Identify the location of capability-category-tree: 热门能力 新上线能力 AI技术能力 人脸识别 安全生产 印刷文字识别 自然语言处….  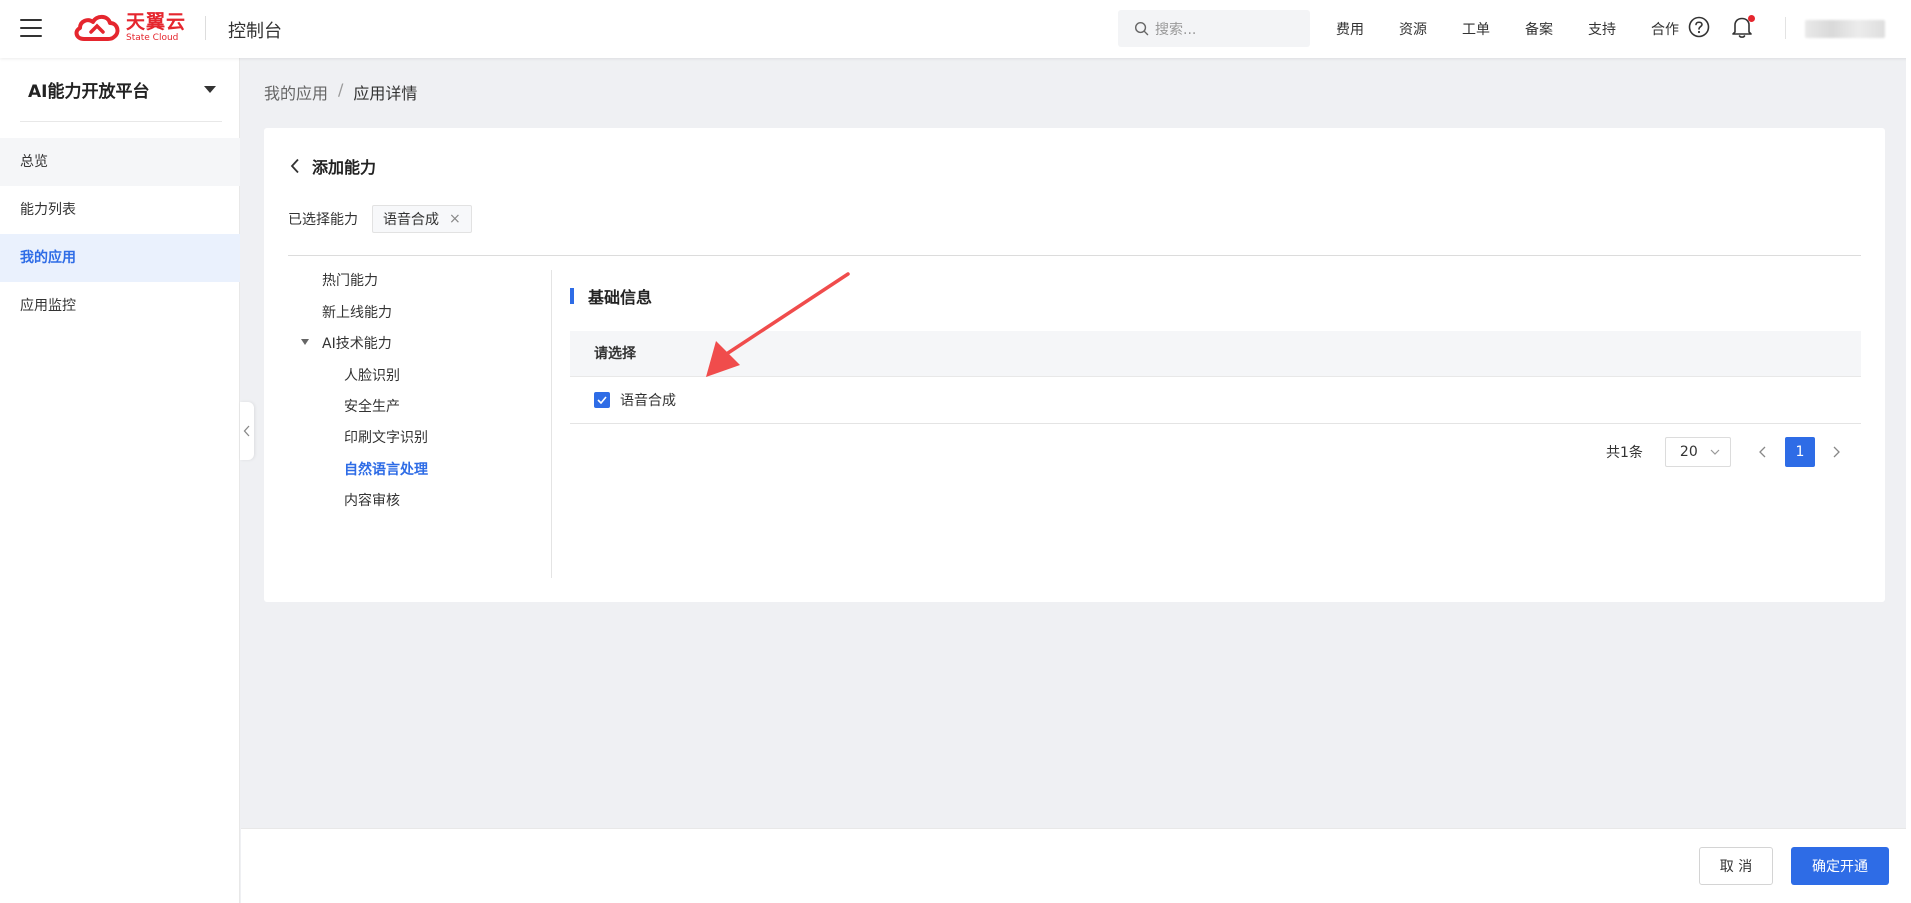
(420, 424).